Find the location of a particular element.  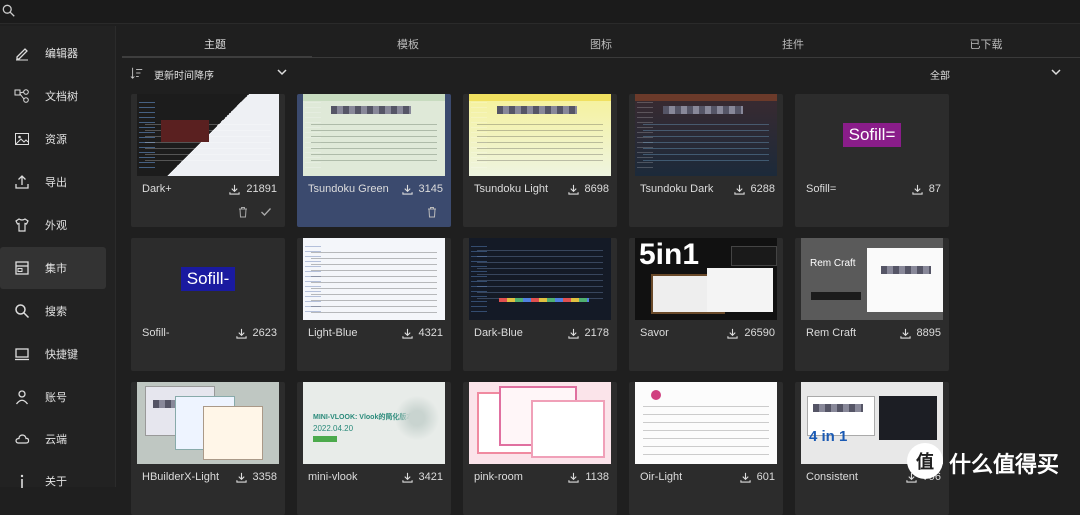

sidebar-item-label: 集市 is located at coordinates (56, 268).